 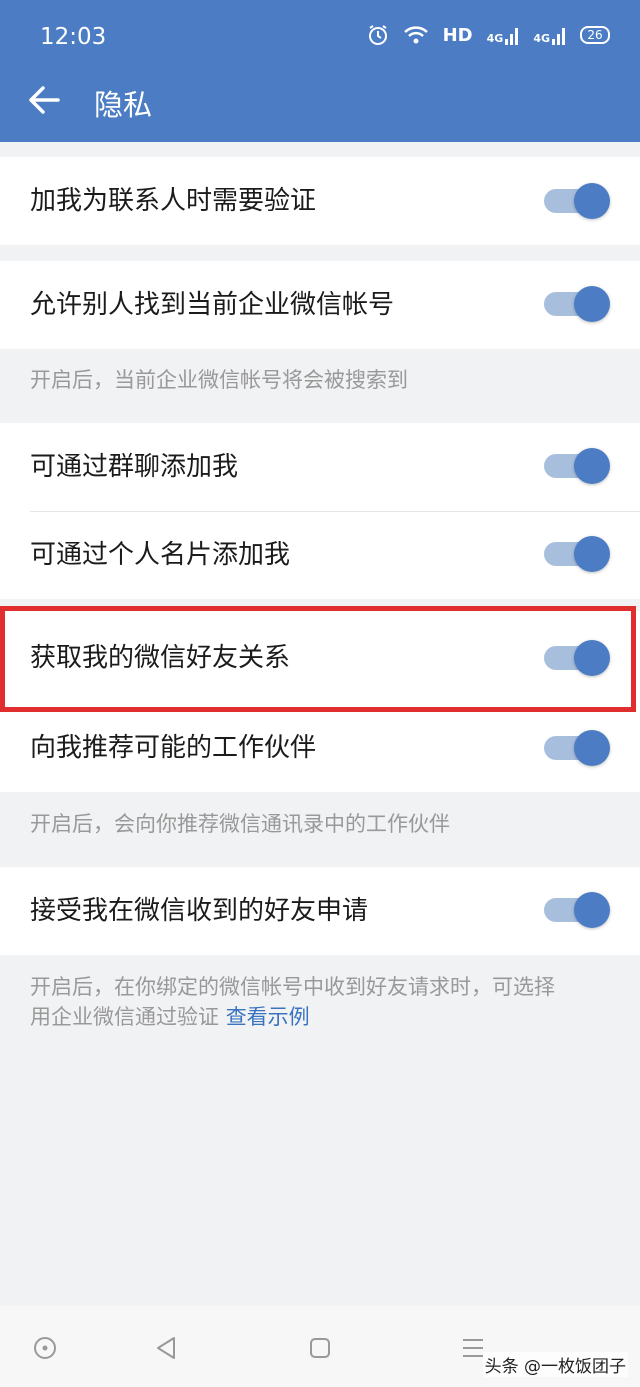 I want to click on setting-row-recommend-partners: 向我推荐可能的工作伙伴, so click(x=320, y=748).